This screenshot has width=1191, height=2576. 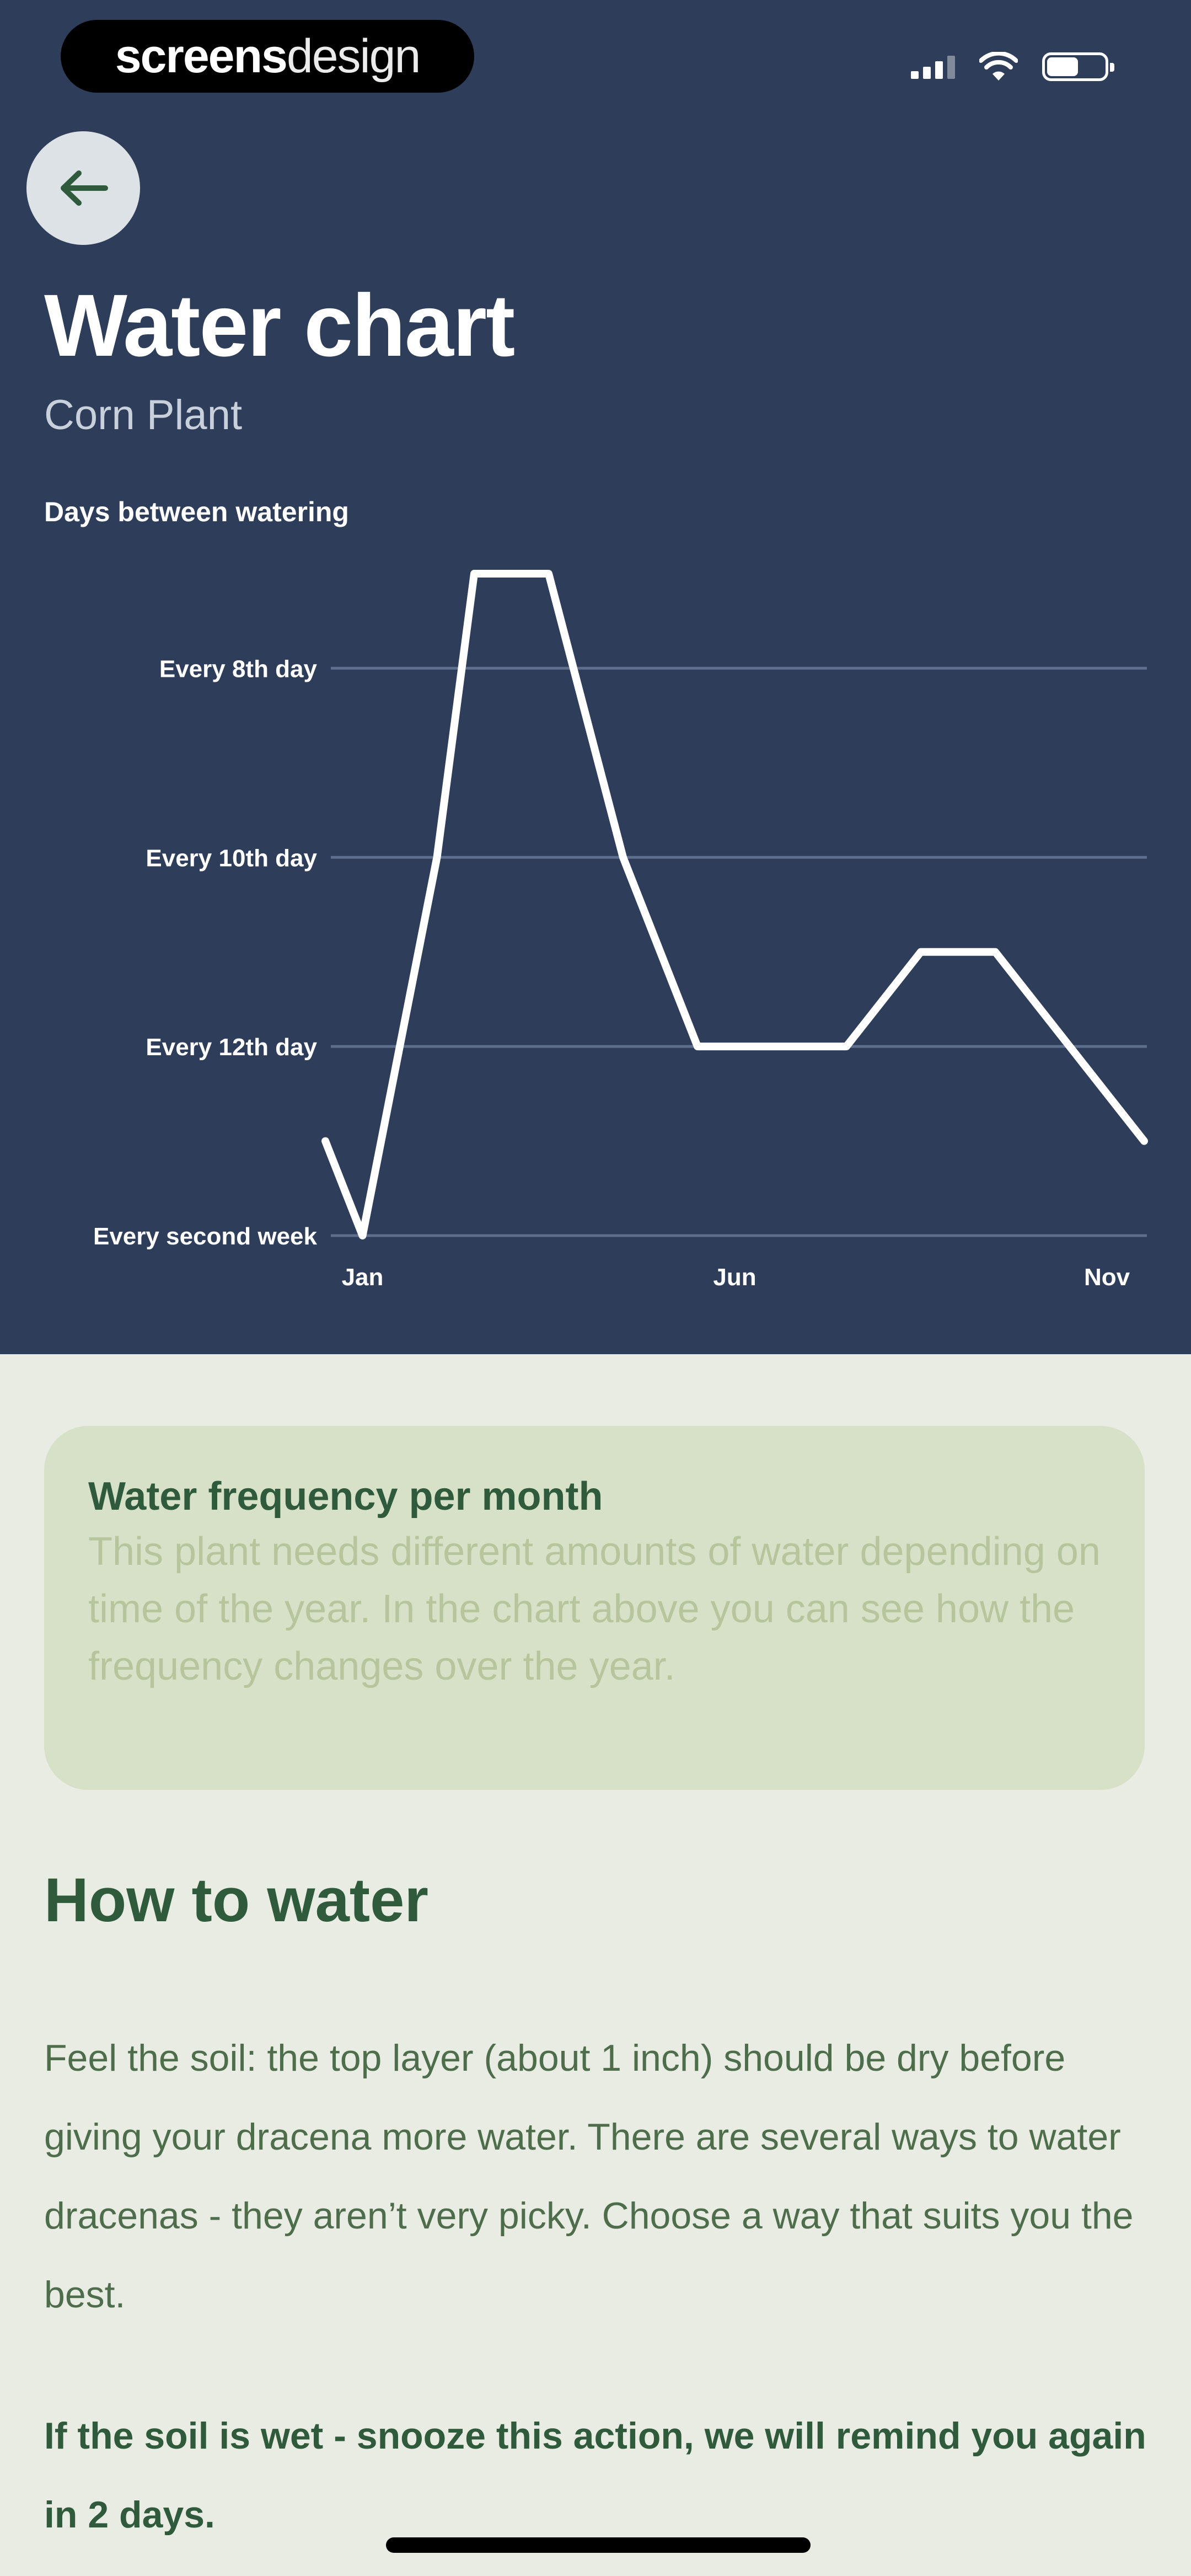 What do you see at coordinates (598, 2545) in the screenshot?
I see `home-indicator` at bounding box center [598, 2545].